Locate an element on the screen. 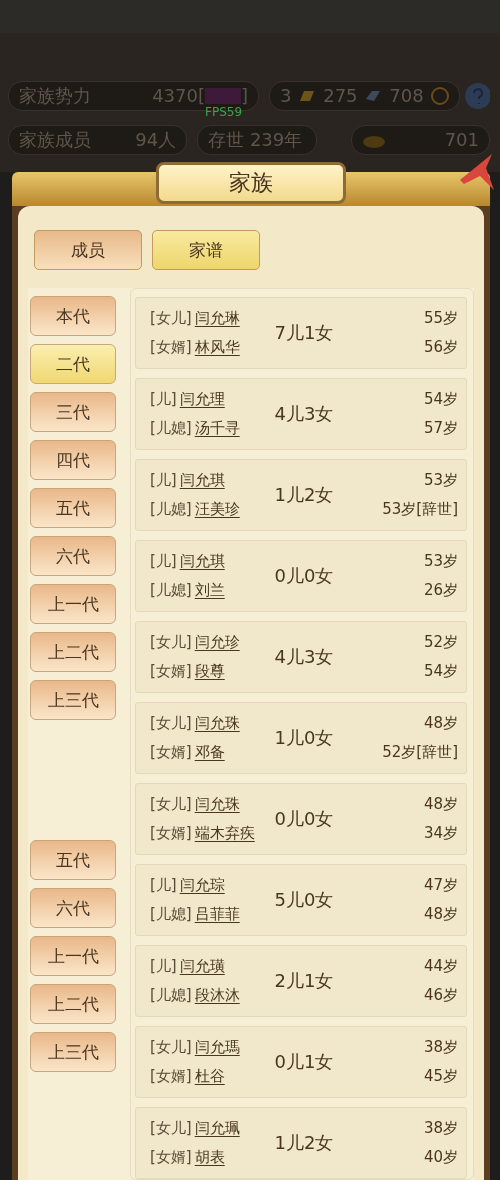  member-name-link: 胡表 is located at coordinates (209, 1157).